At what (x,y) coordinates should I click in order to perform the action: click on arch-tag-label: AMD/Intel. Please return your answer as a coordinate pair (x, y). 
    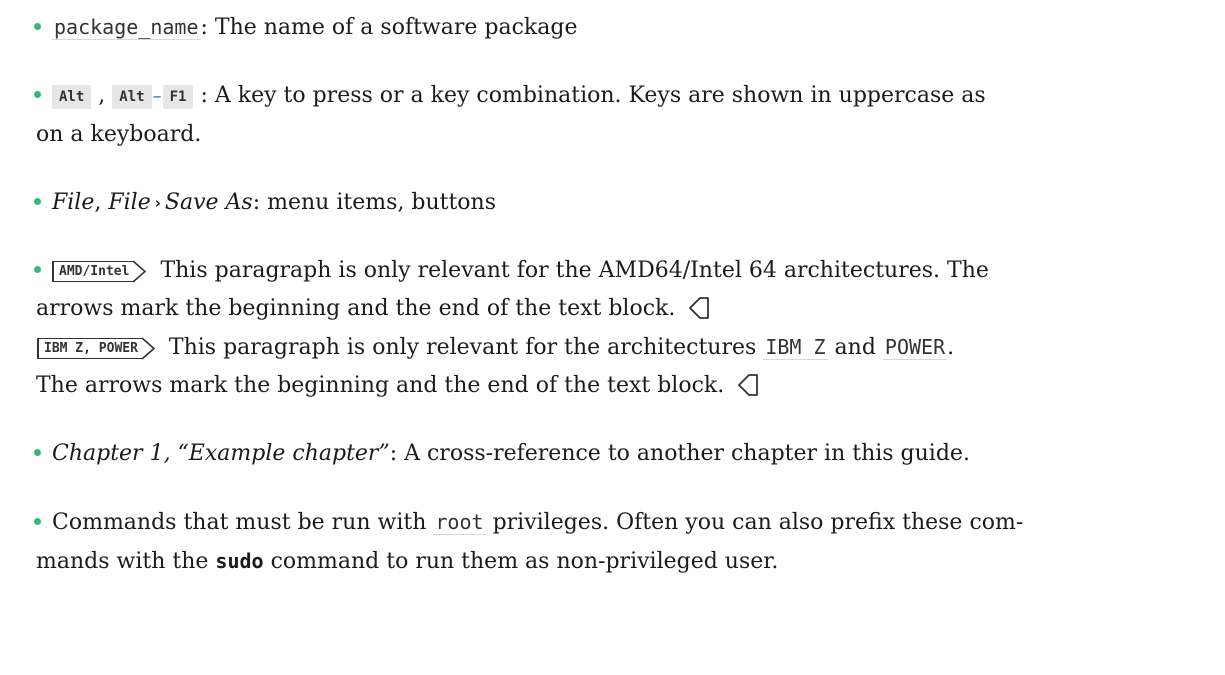
    Looking at the image, I should click on (94, 271).